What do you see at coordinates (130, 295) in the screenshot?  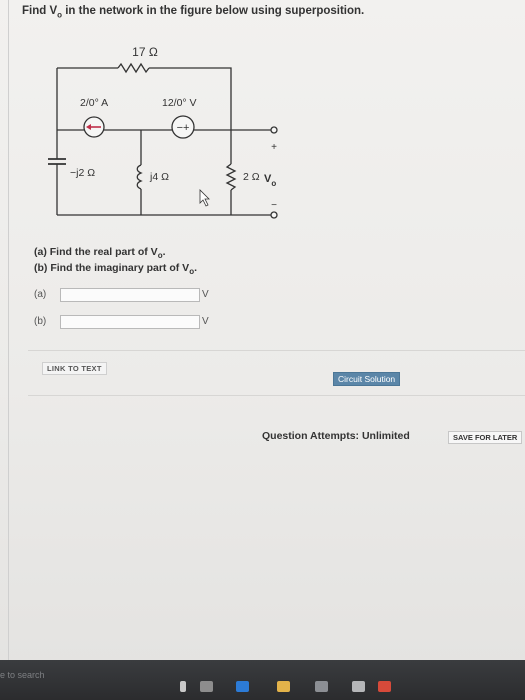 I see `answer-a-input` at bounding box center [130, 295].